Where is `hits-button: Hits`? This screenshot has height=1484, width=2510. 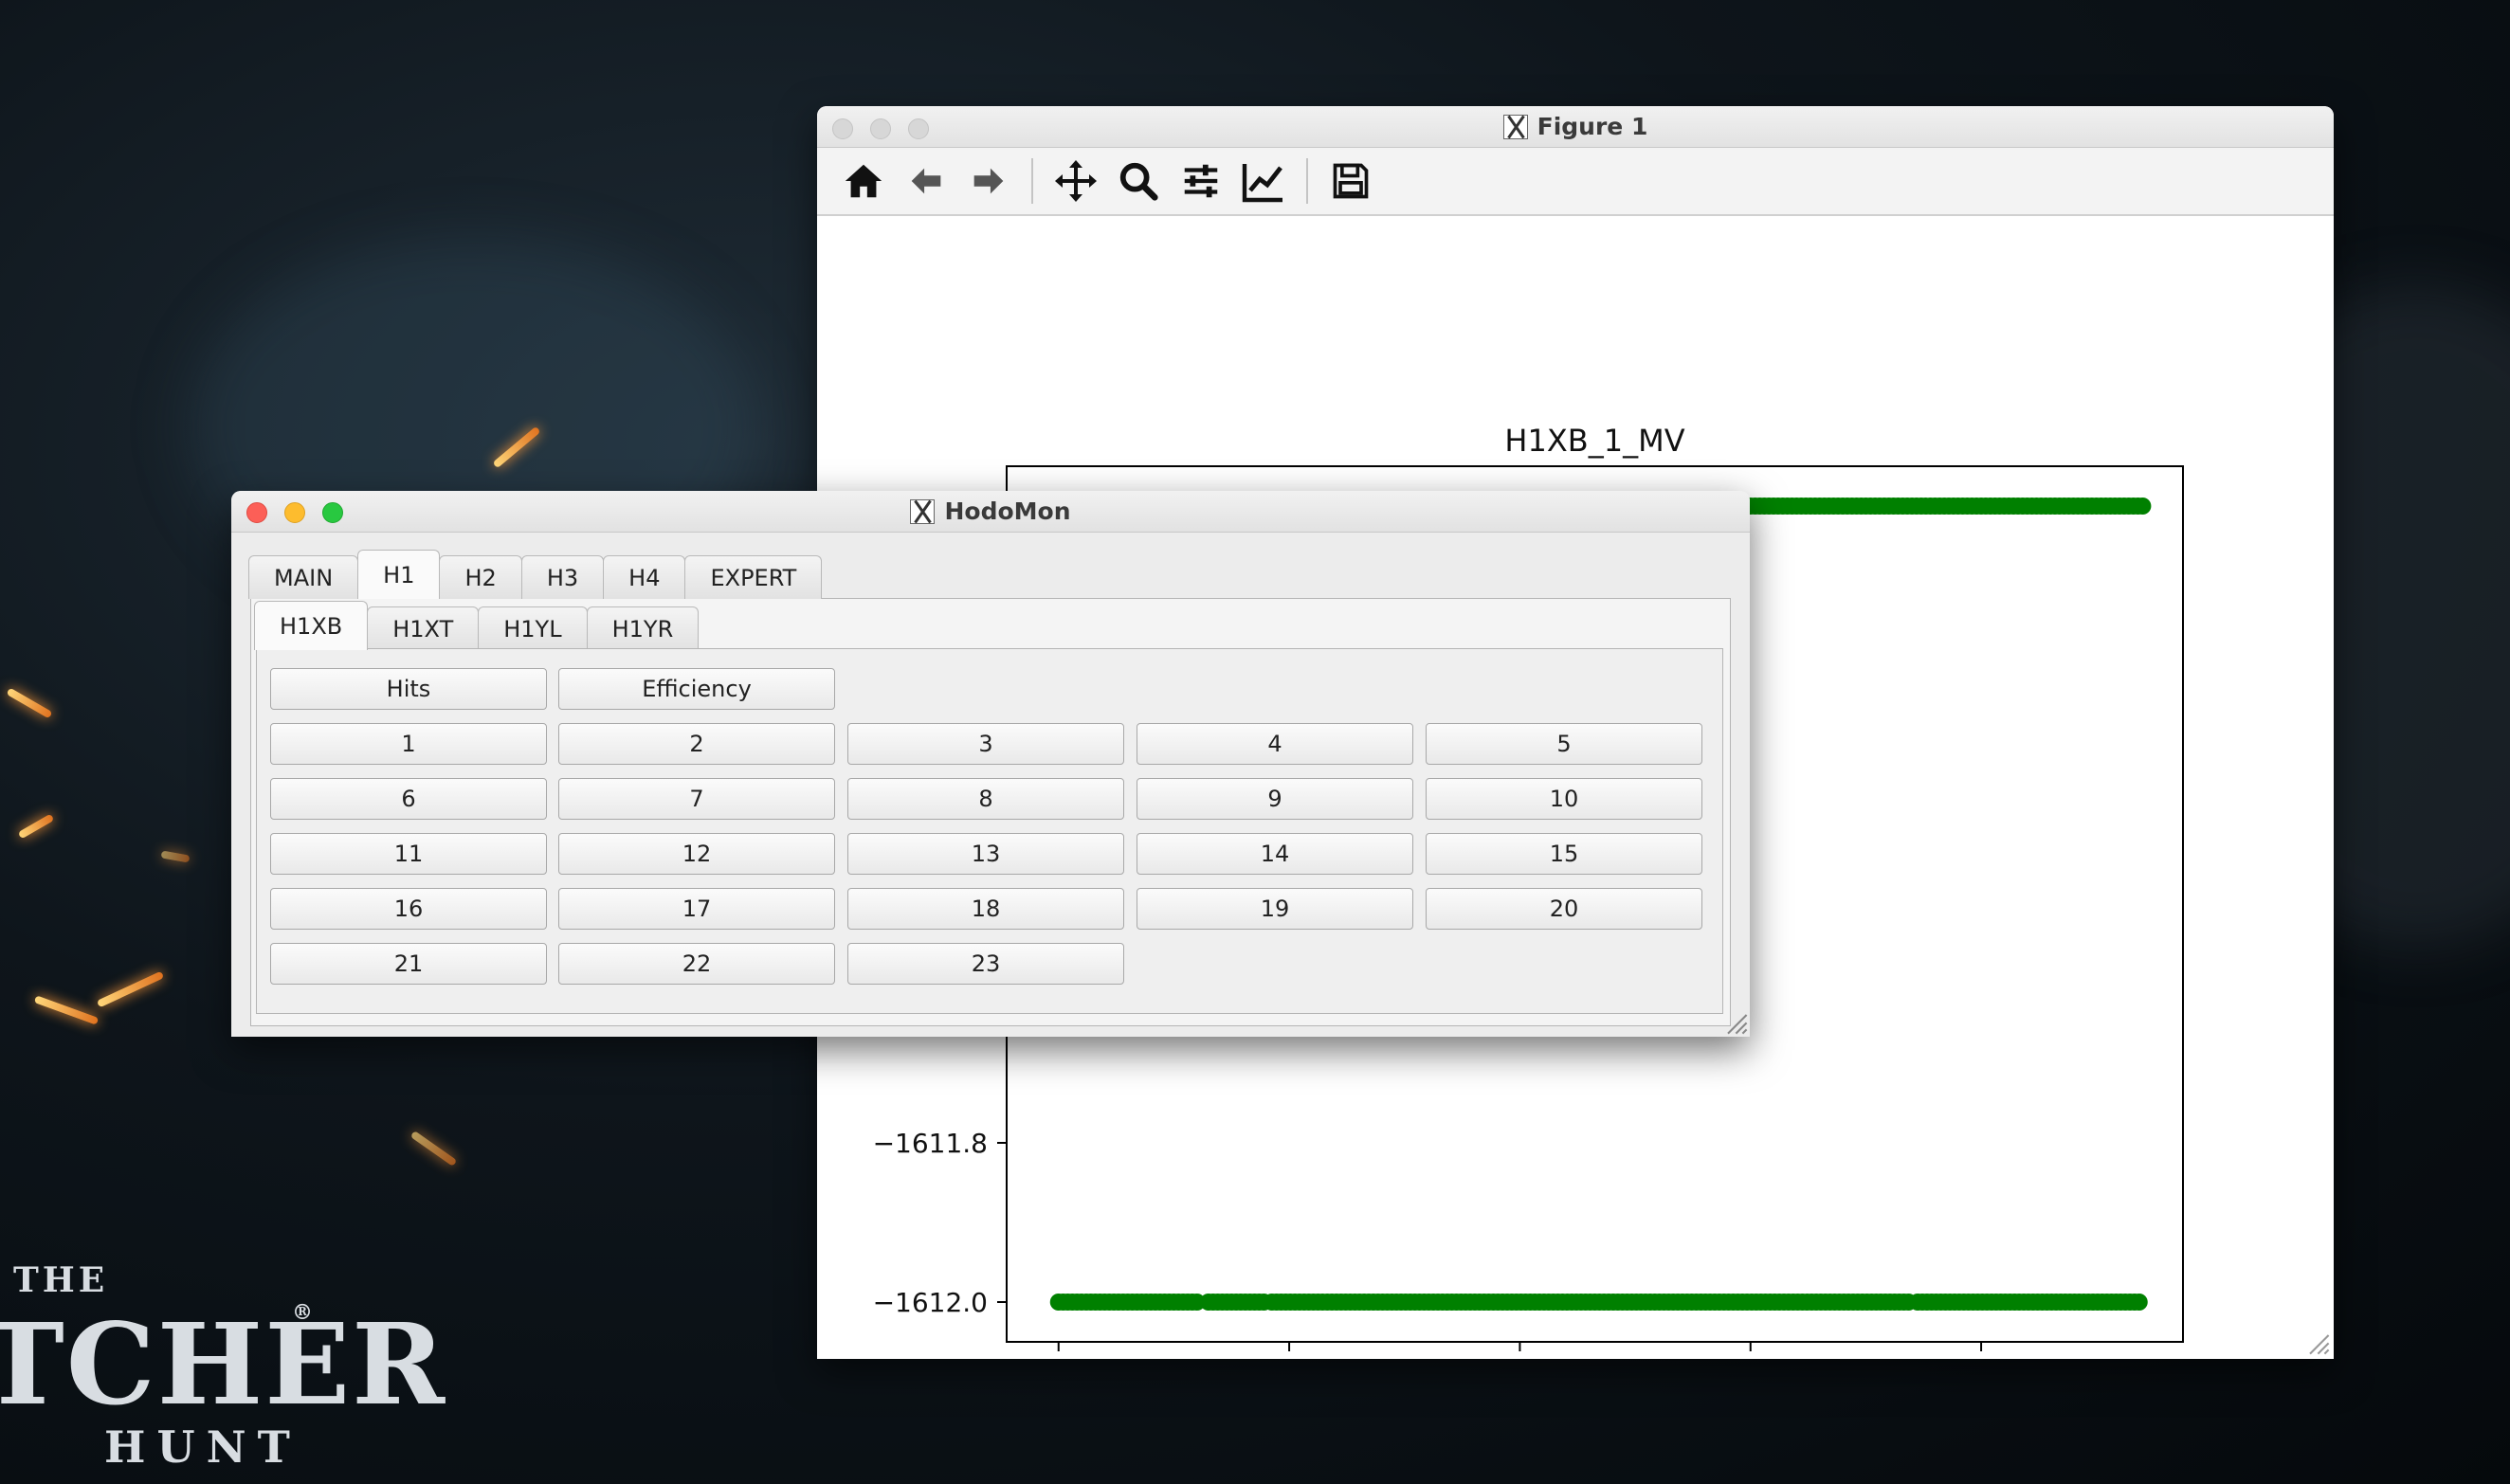 hits-button: Hits is located at coordinates (408, 689).